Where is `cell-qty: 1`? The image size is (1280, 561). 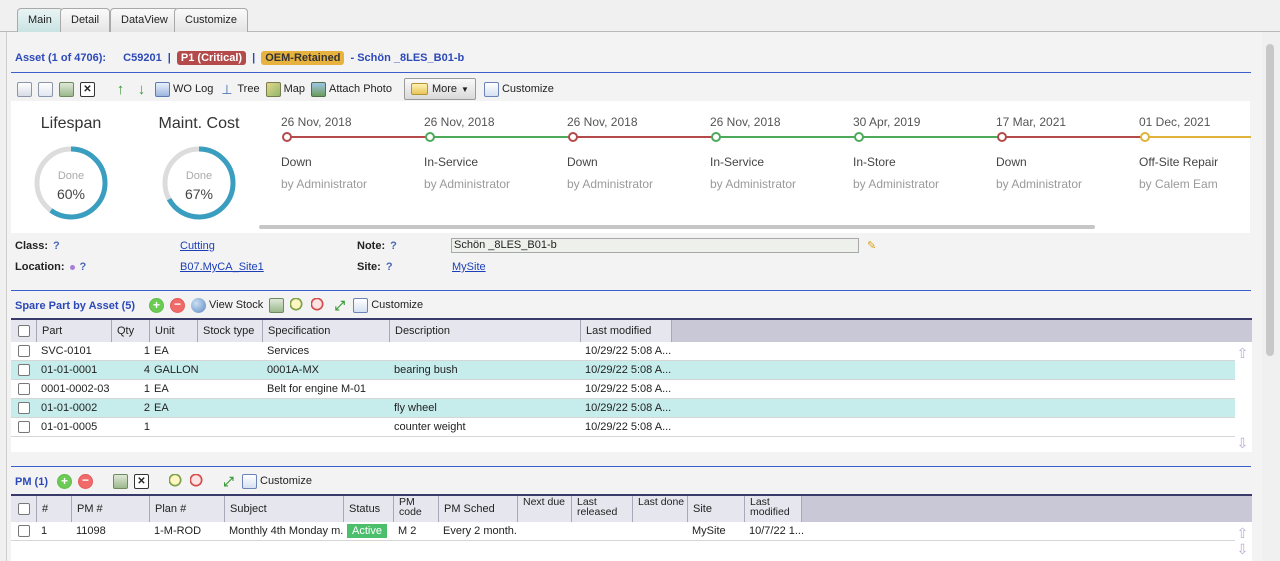
cell-qty: 1 is located at coordinates (146, 389).